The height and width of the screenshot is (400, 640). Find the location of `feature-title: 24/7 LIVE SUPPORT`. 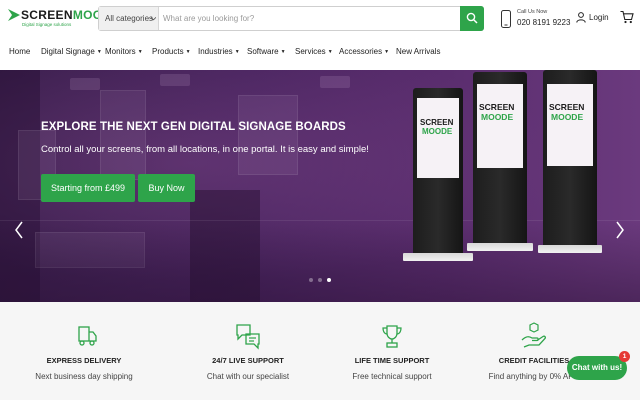

feature-title: 24/7 LIVE SUPPORT is located at coordinates (248, 360).